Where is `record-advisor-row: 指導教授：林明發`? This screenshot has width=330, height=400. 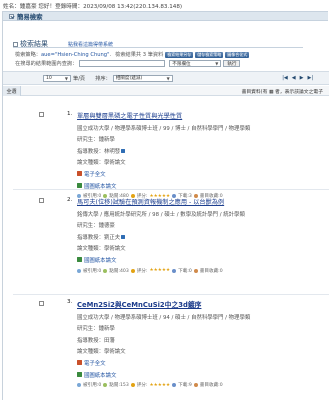
record-advisor-row: 指導教授：林明發 is located at coordinates (202, 151).